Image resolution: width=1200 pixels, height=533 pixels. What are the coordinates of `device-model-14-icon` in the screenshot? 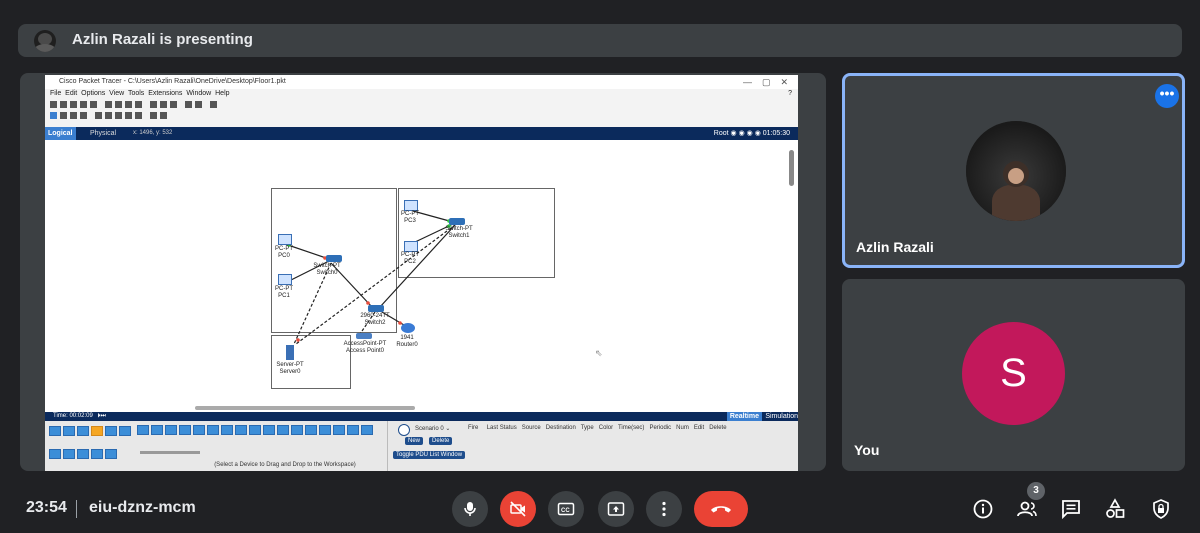 It's located at (325, 430).